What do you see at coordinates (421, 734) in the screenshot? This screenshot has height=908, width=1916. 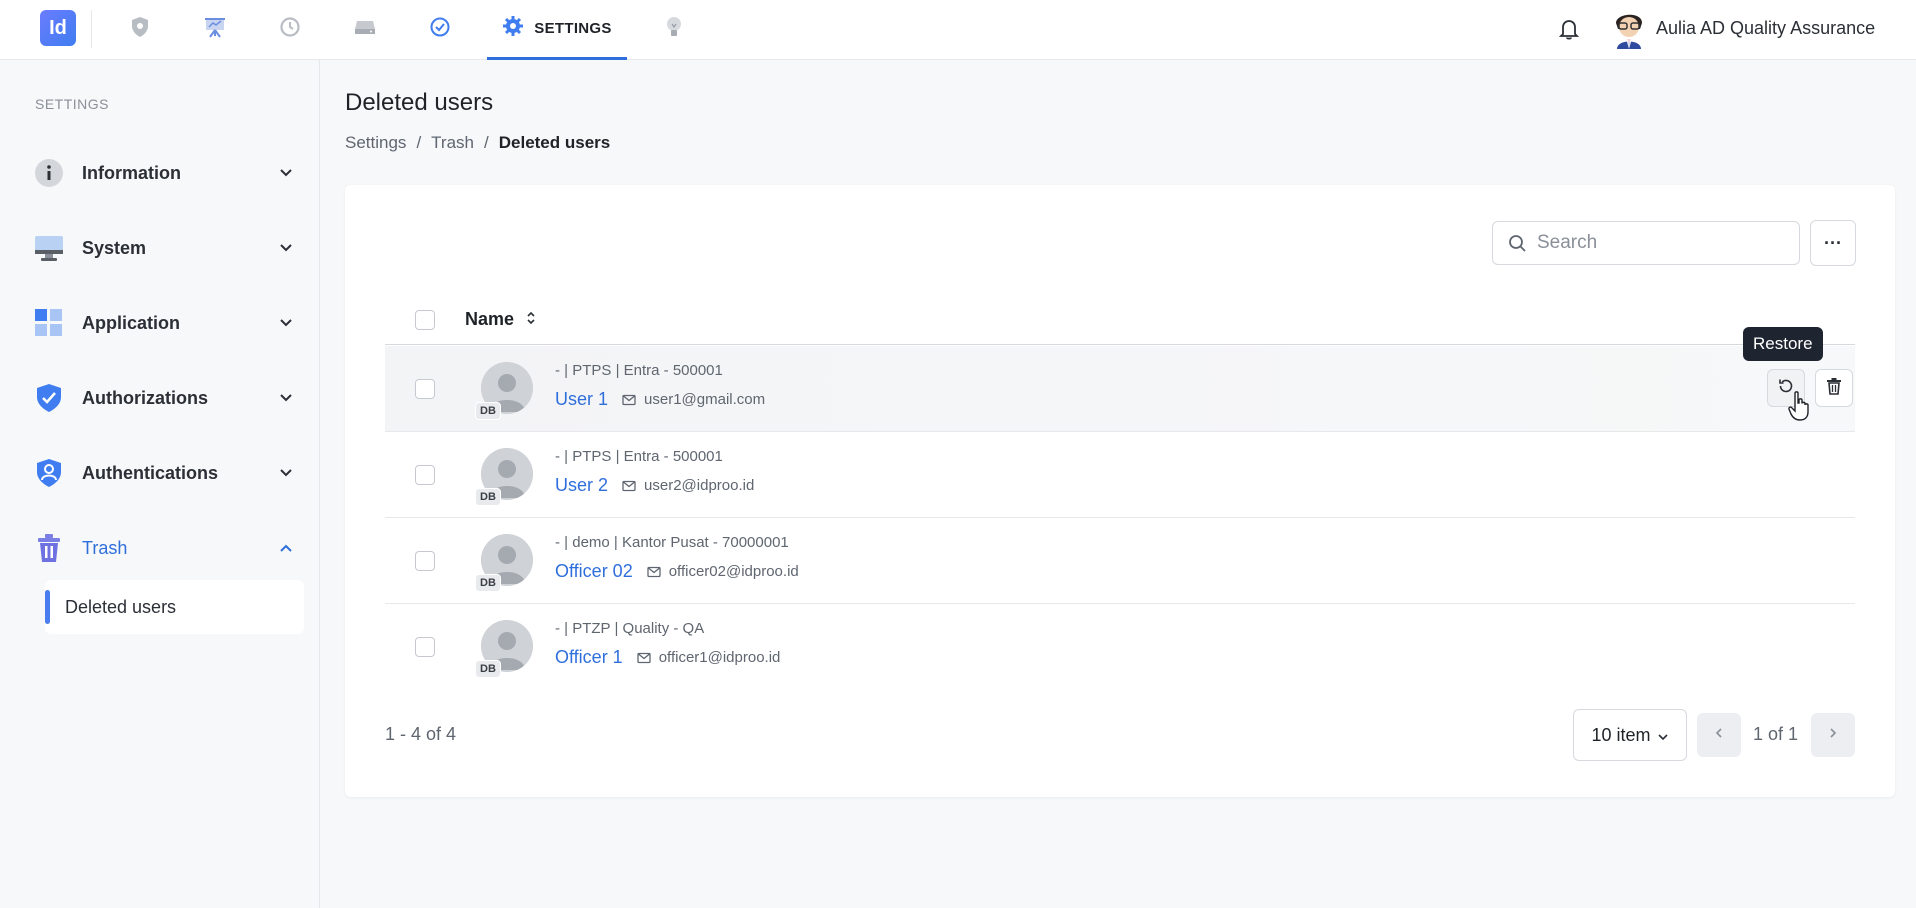 I see `pagination-count: 1 - 4 of 4` at bounding box center [421, 734].